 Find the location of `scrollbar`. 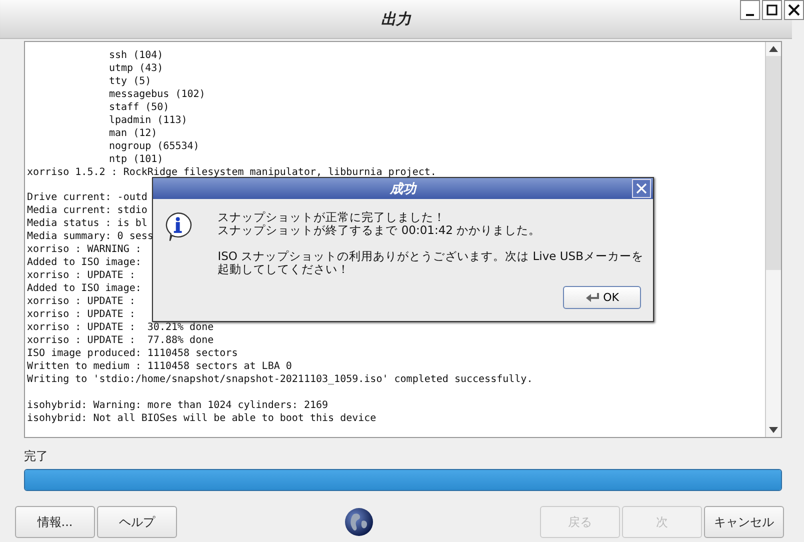

scrollbar is located at coordinates (773, 239).